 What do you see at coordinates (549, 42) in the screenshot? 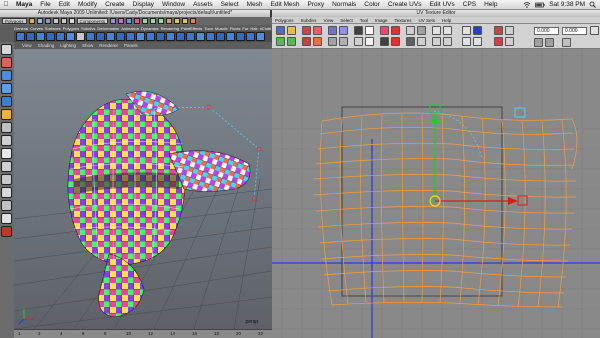
I see `paste-uvs-icon` at bounding box center [549, 42].